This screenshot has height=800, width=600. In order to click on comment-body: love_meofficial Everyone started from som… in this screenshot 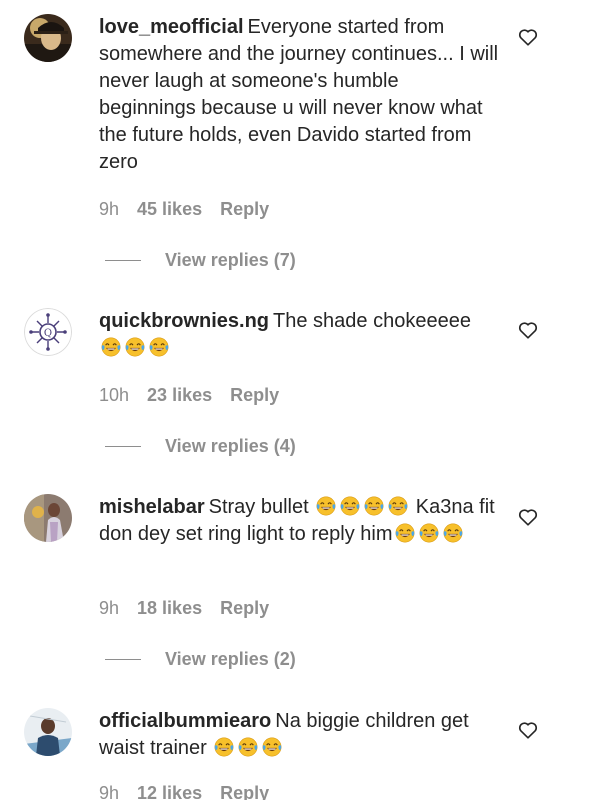, I will do `click(299, 95)`.